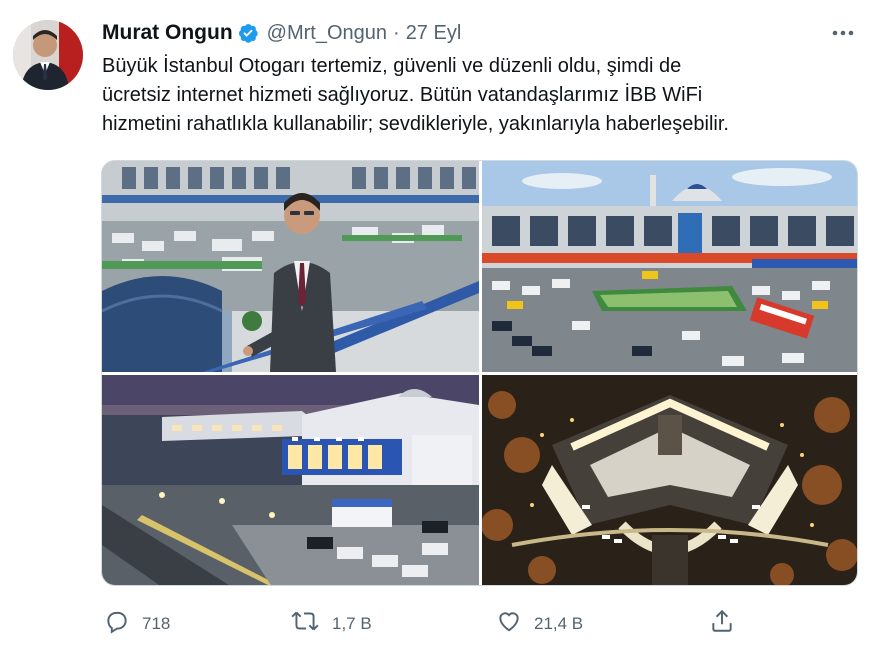 This screenshot has width=876, height=648. Describe the element at coordinates (305, 623) in the screenshot. I see `retweet-icon` at that location.